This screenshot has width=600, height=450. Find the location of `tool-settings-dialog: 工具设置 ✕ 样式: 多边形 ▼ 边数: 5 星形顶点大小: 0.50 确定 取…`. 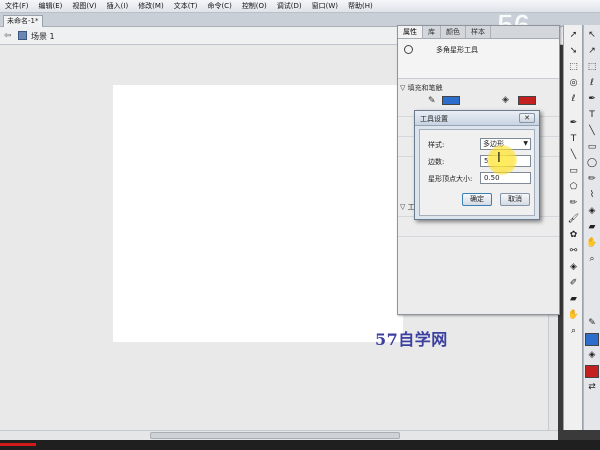

tool-settings-dialog: 工具设置 ✕ 样式: 多边形 ▼ 边数: 5 星形顶点大小: 0.50 确定 取… is located at coordinates (477, 165).